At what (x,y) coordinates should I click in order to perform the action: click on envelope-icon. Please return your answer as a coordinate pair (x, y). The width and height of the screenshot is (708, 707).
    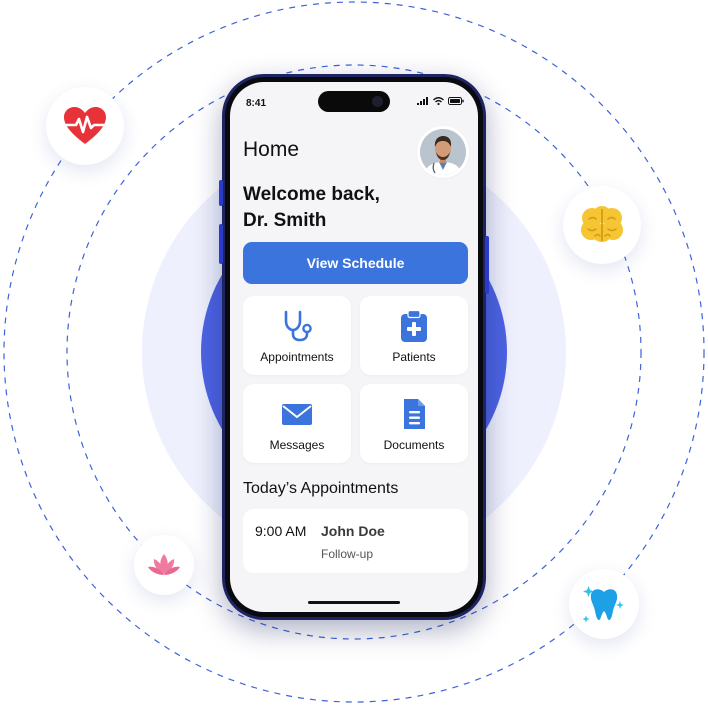
    Looking at the image, I should click on (297, 416).